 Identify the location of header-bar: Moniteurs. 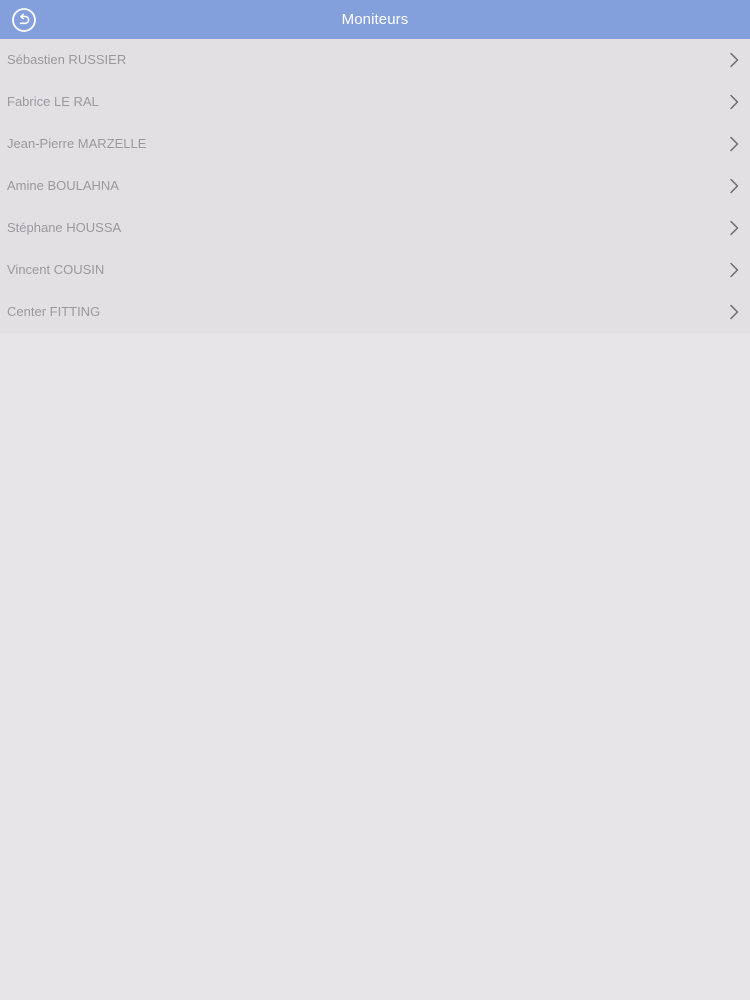
(375, 19).